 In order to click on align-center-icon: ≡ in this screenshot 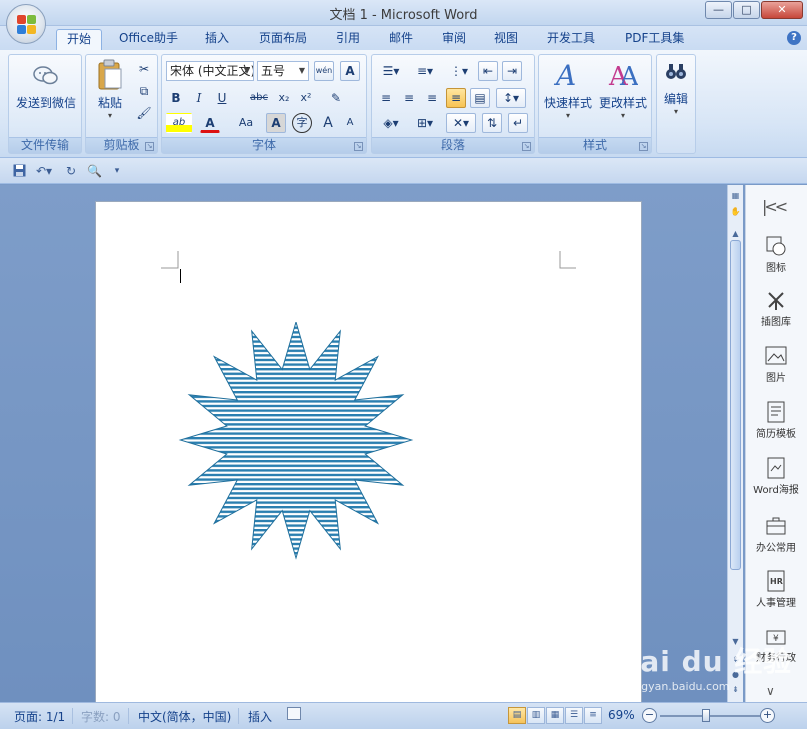, I will do `click(409, 98)`.